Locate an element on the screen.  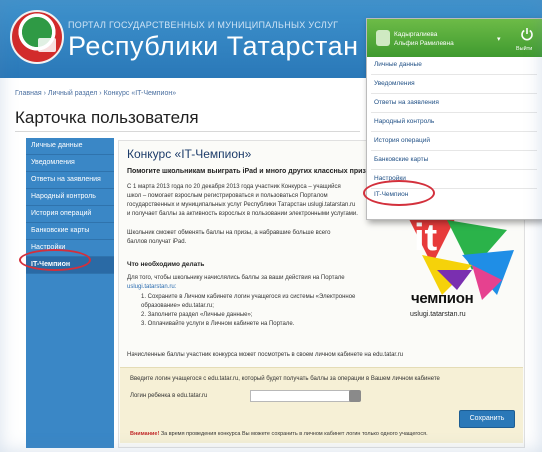
emblem-figure is located at coordinates (47, 45).